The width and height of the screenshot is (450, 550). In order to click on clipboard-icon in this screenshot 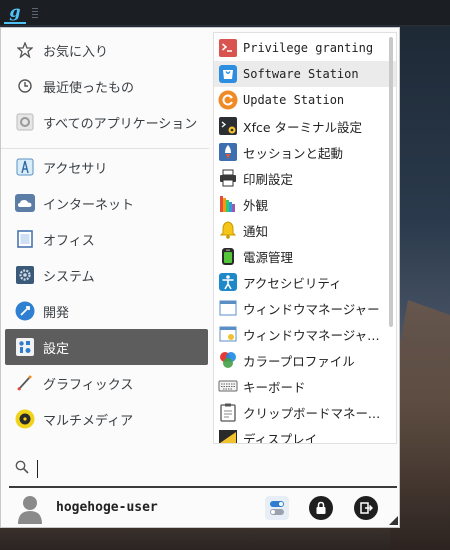, I will do `click(228, 412)`.